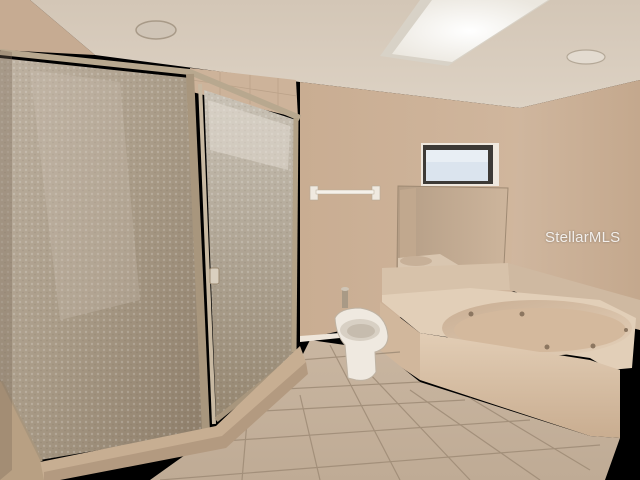  I want to click on window, so click(460, 164).